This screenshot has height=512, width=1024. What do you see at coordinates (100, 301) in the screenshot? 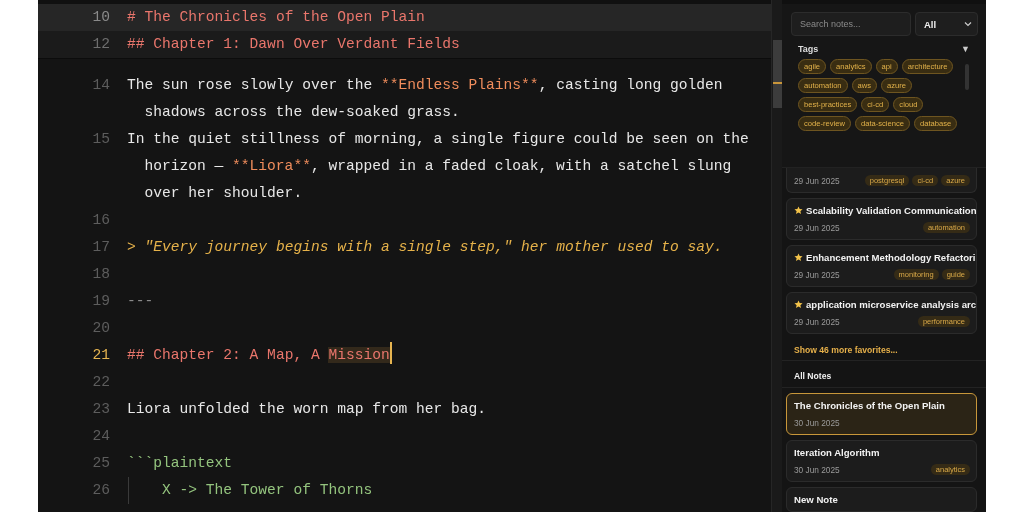
I see `line-number: 19` at bounding box center [100, 301].